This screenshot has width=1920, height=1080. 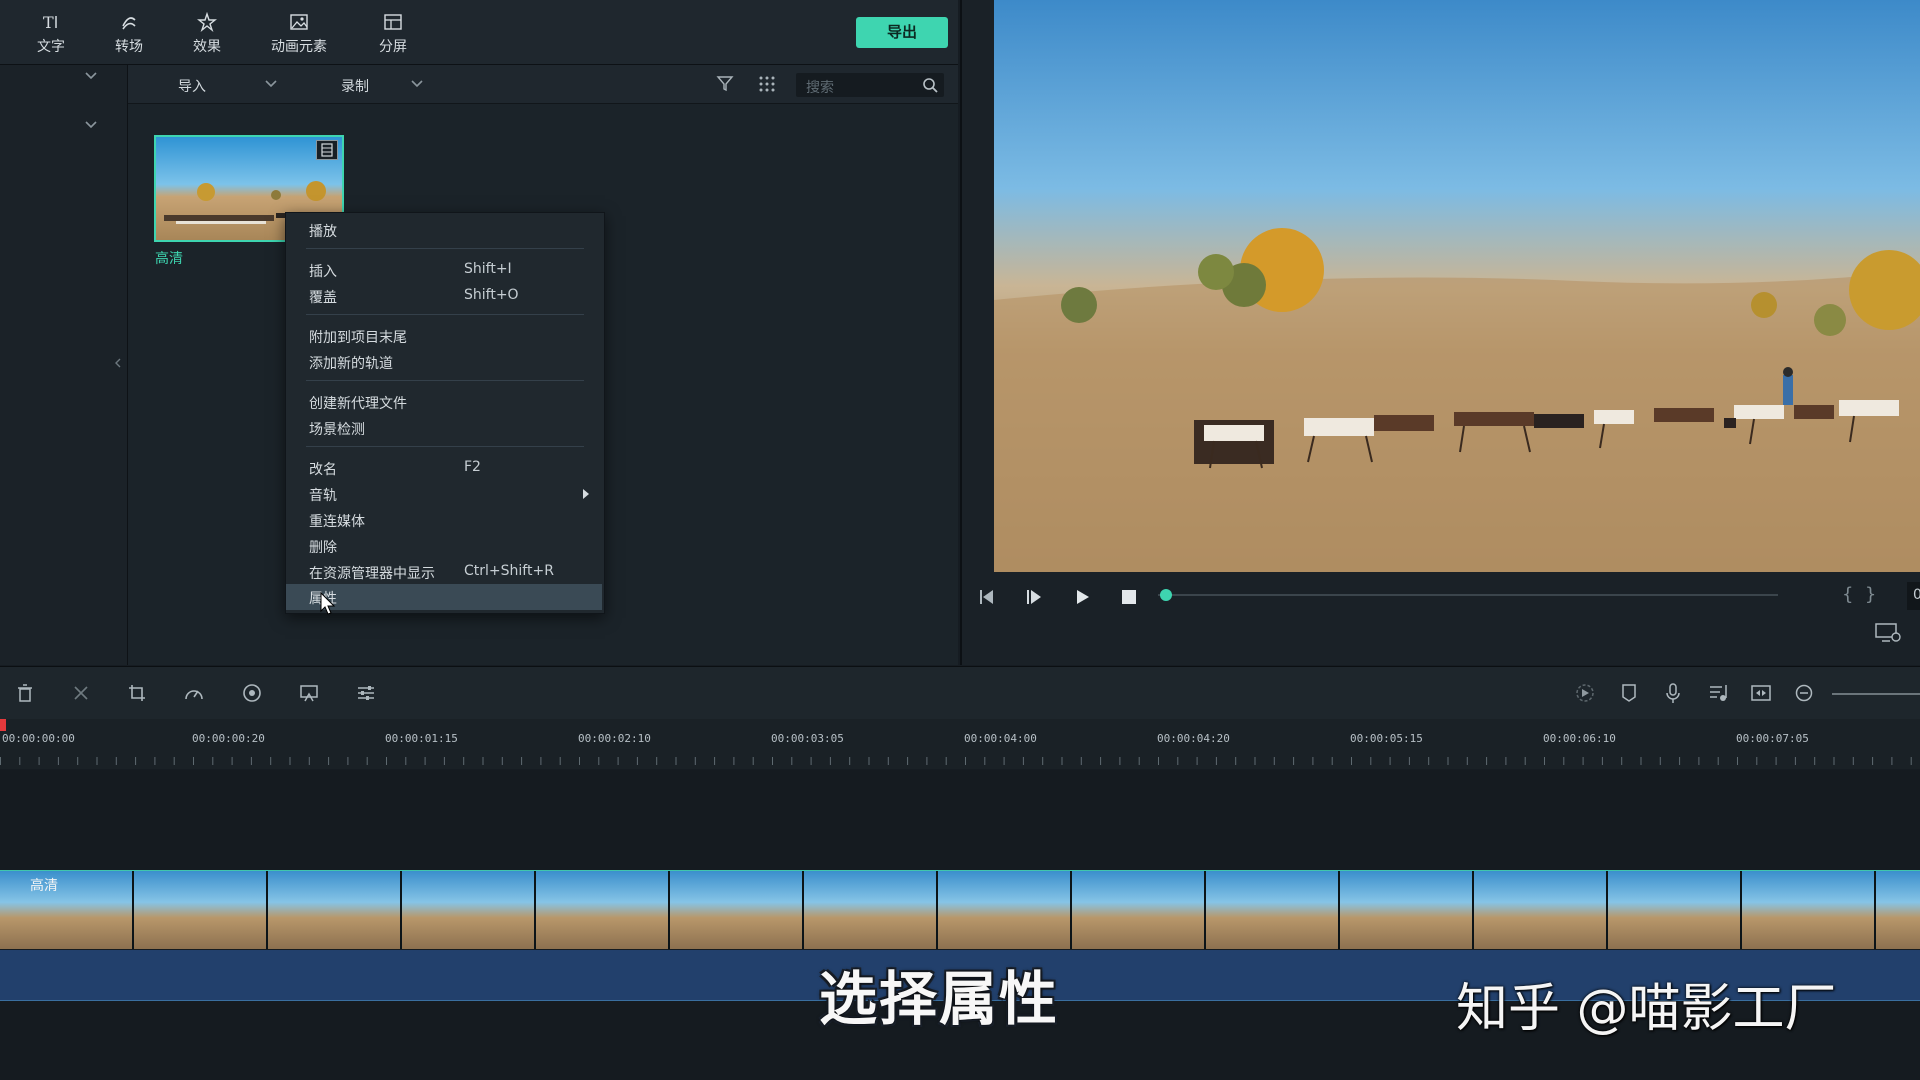 I want to click on microphone-icon, so click(x=1673, y=693).